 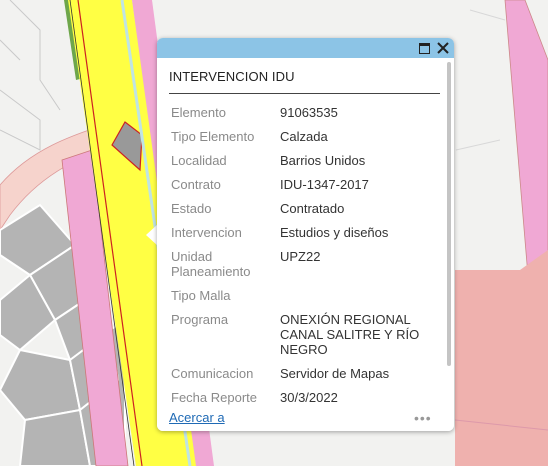 I want to click on attribute-value: IDU-1347-2017, so click(x=324, y=184).